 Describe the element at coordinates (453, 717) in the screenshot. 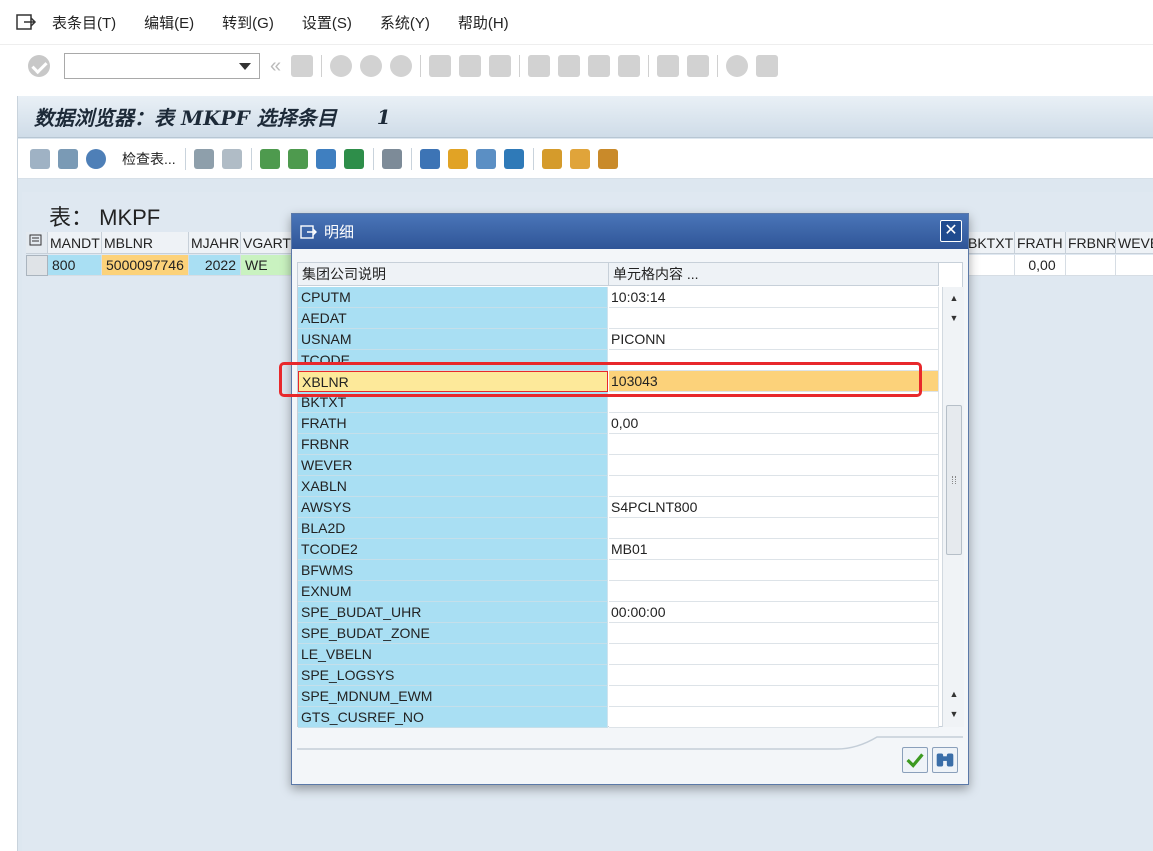

I see `field-name-cell: GTS_CUSREF_NO` at that location.